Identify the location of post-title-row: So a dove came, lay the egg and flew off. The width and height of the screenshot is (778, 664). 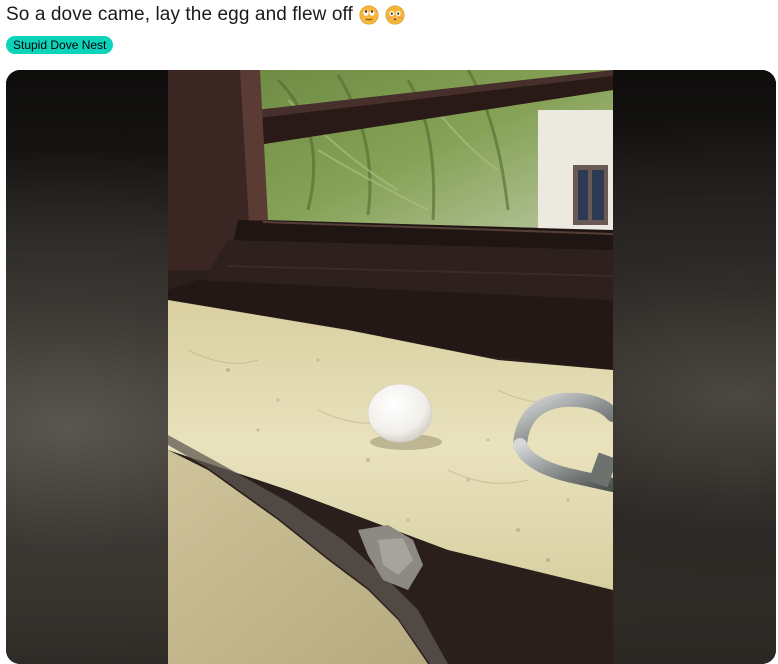
(205, 15).